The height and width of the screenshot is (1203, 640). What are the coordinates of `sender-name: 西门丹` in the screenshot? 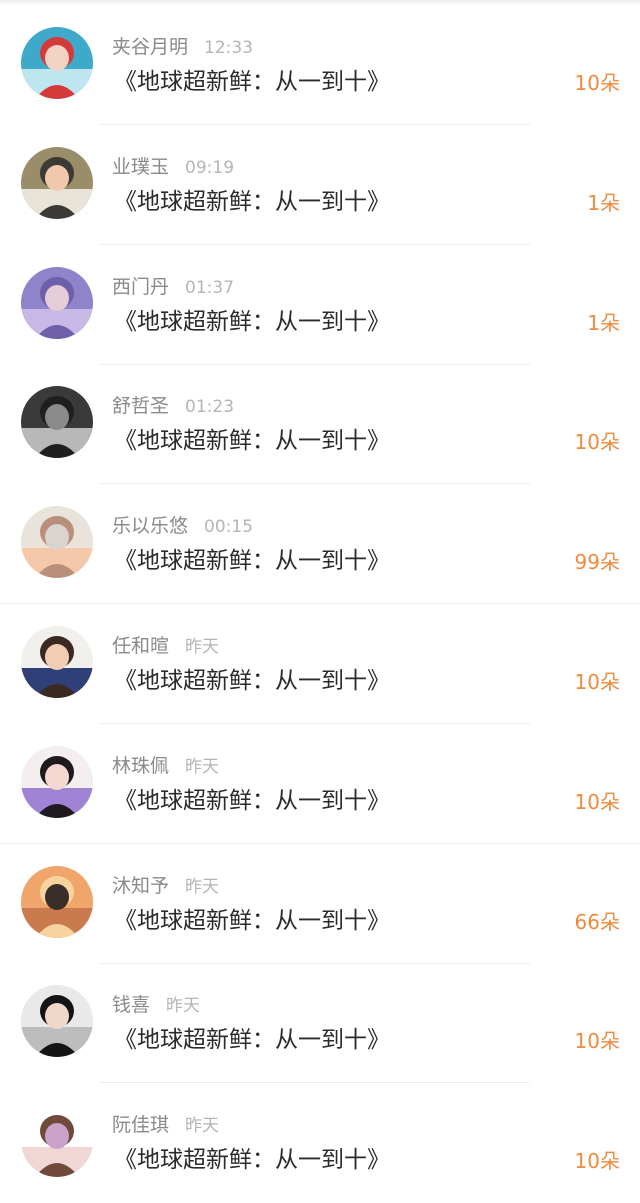 It's located at (141, 286).